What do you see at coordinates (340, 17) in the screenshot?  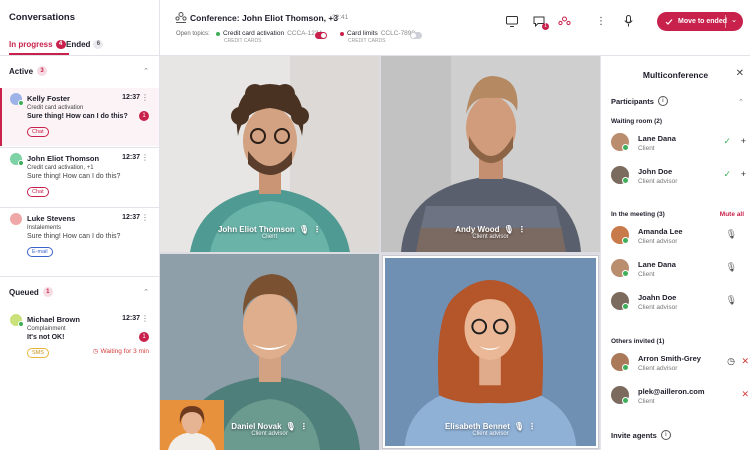 I see `conference-duration: 22:41` at bounding box center [340, 17].